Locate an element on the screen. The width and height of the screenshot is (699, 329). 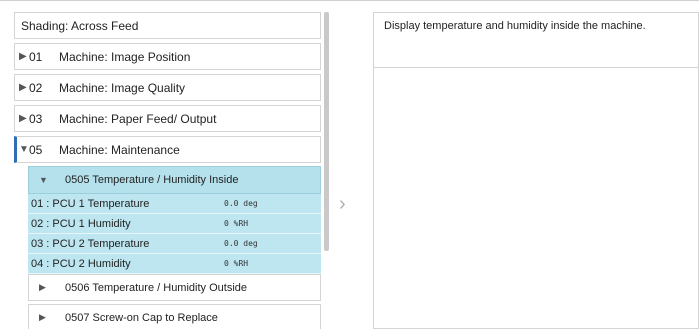
category-02-machine-image-quality: ▶ 02 Machine: Image Quality is located at coordinates (167, 87).